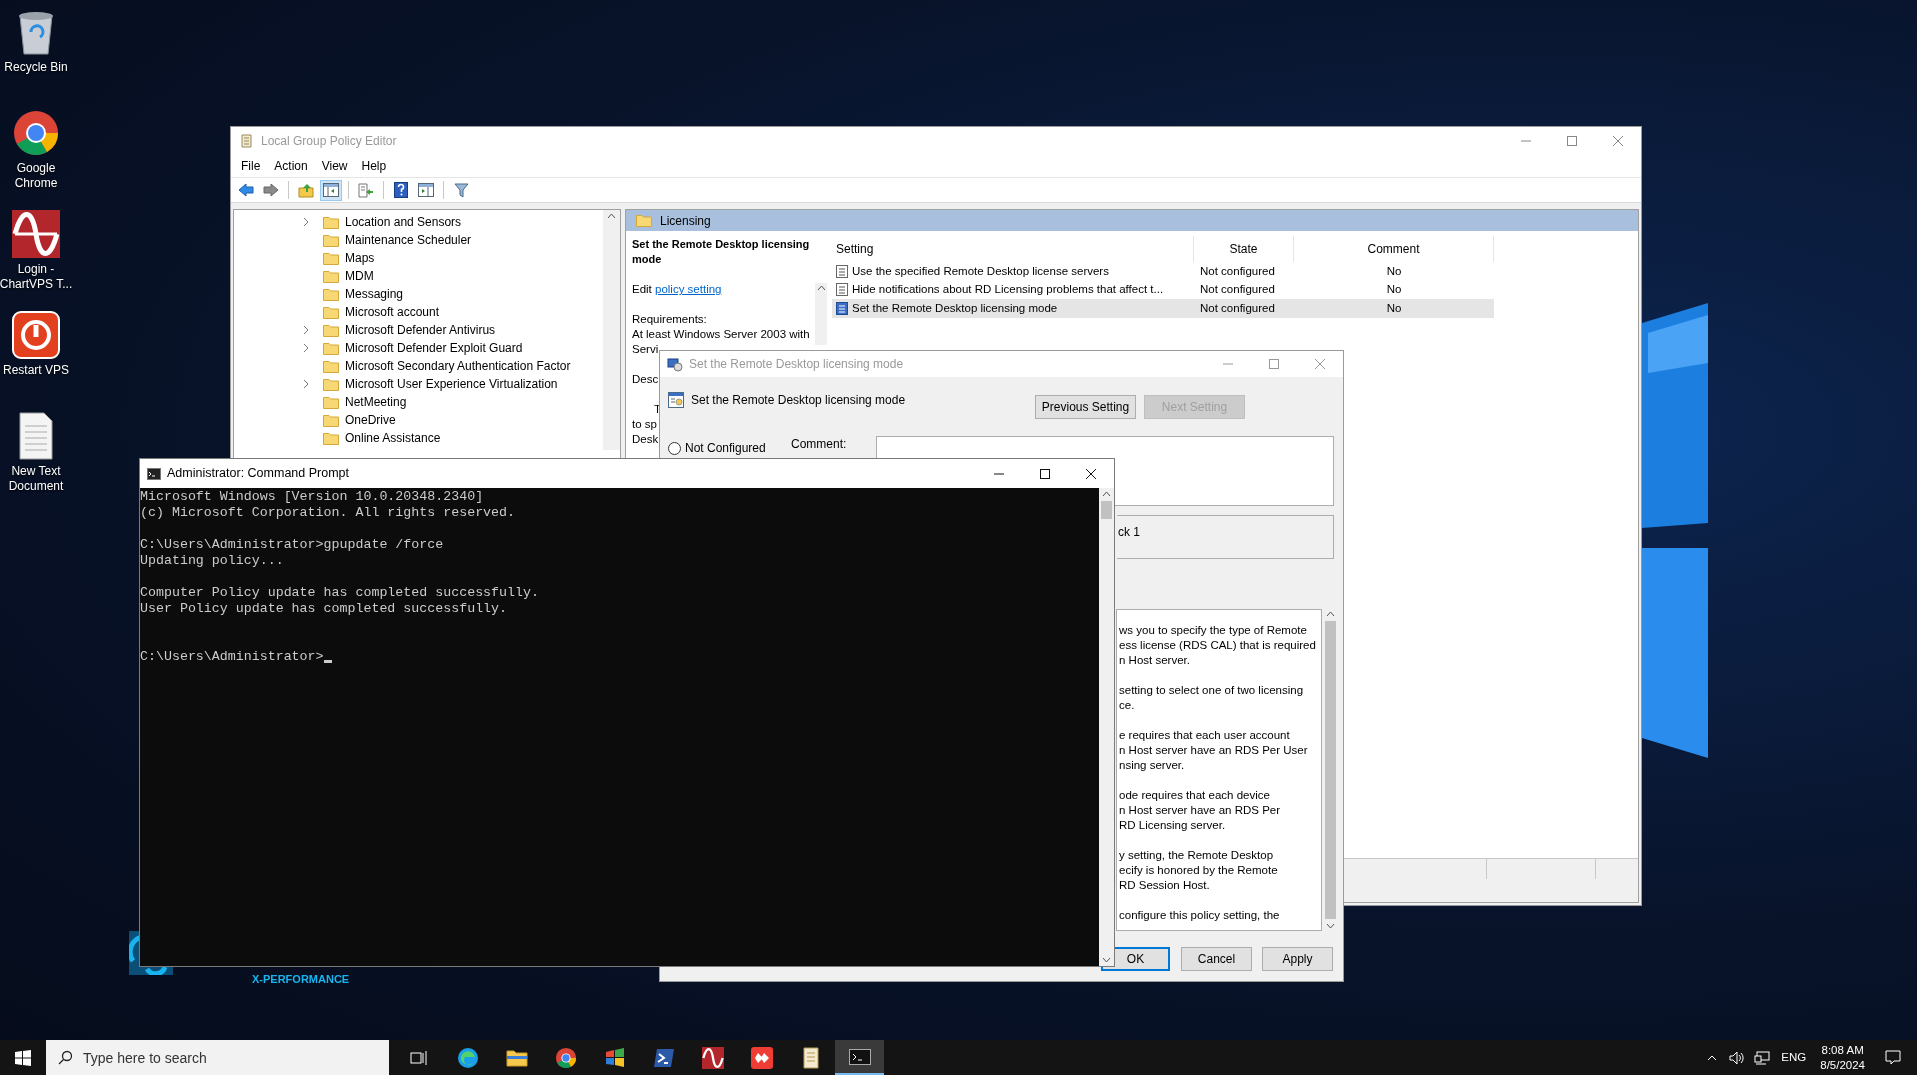  What do you see at coordinates (401, 190) in the screenshot?
I see `help-icon` at bounding box center [401, 190].